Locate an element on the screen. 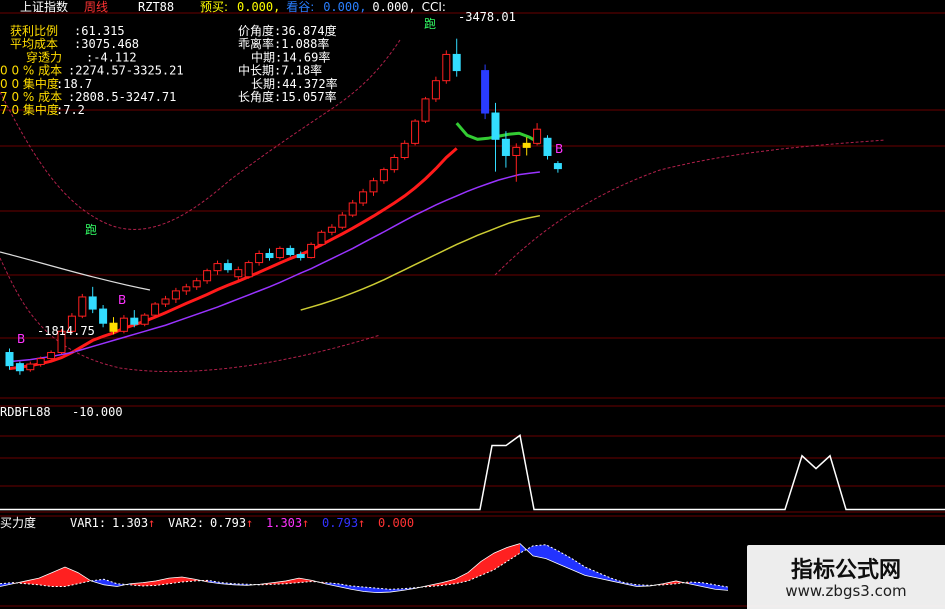 The height and width of the screenshot is (609, 945). chip-stat-value: :2274.57-3325.21 is located at coordinates (126, 71).